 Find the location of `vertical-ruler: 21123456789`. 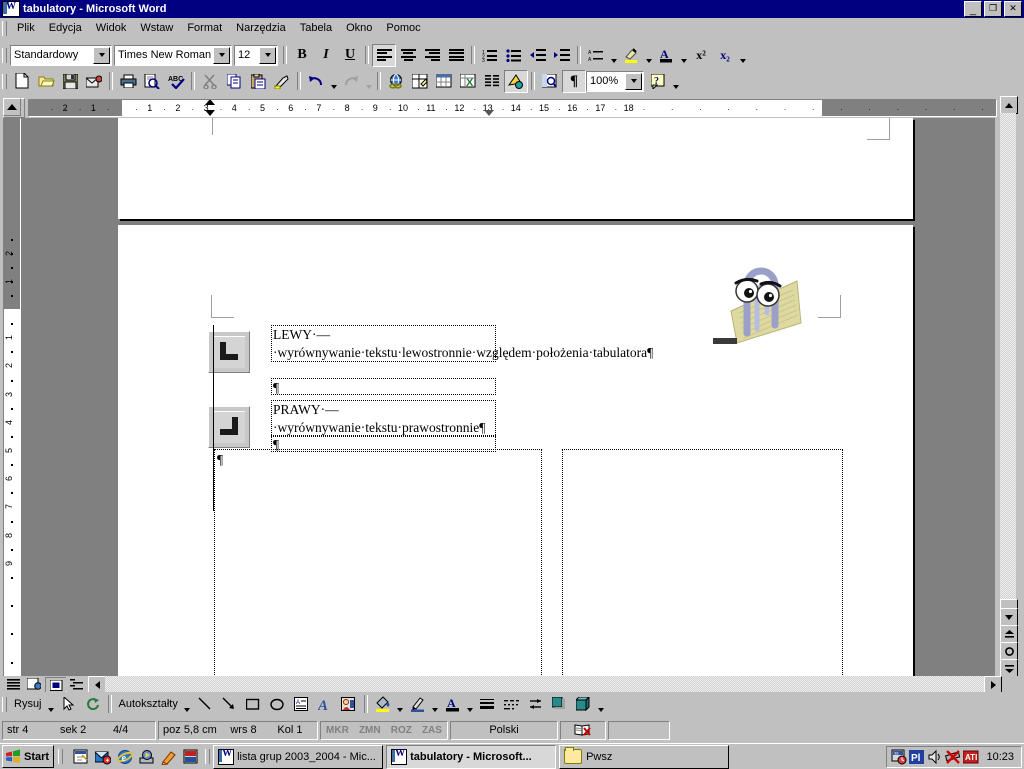

vertical-ruler: 21123456789 is located at coordinates (12, 398).